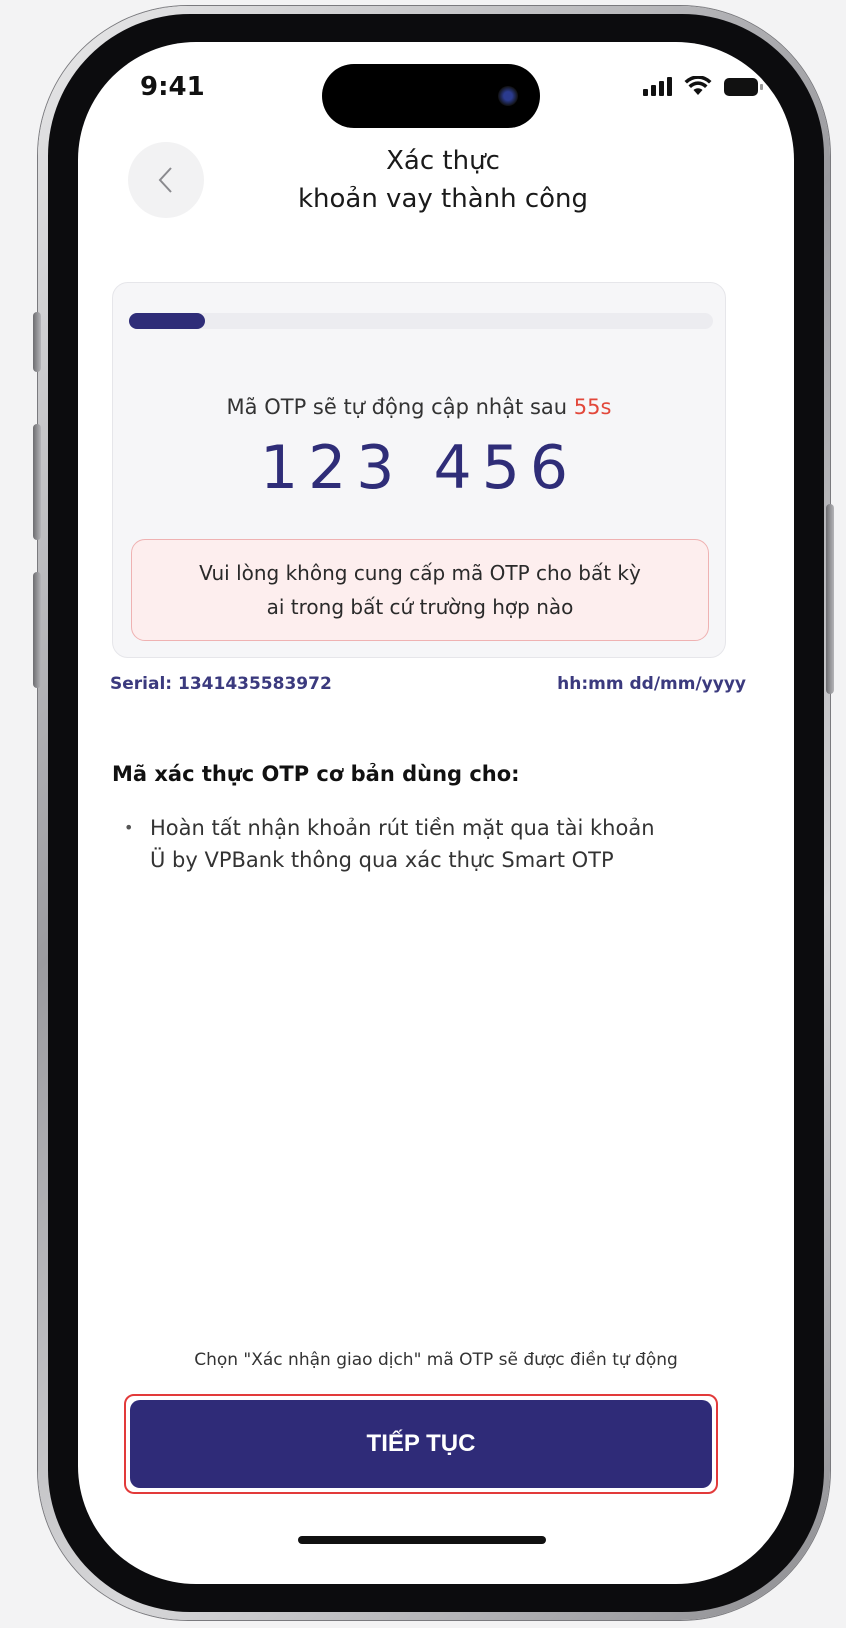 The width and height of the screenshot is (846, 1628). I want to click on otp-timer-progress, so click(421, 321).